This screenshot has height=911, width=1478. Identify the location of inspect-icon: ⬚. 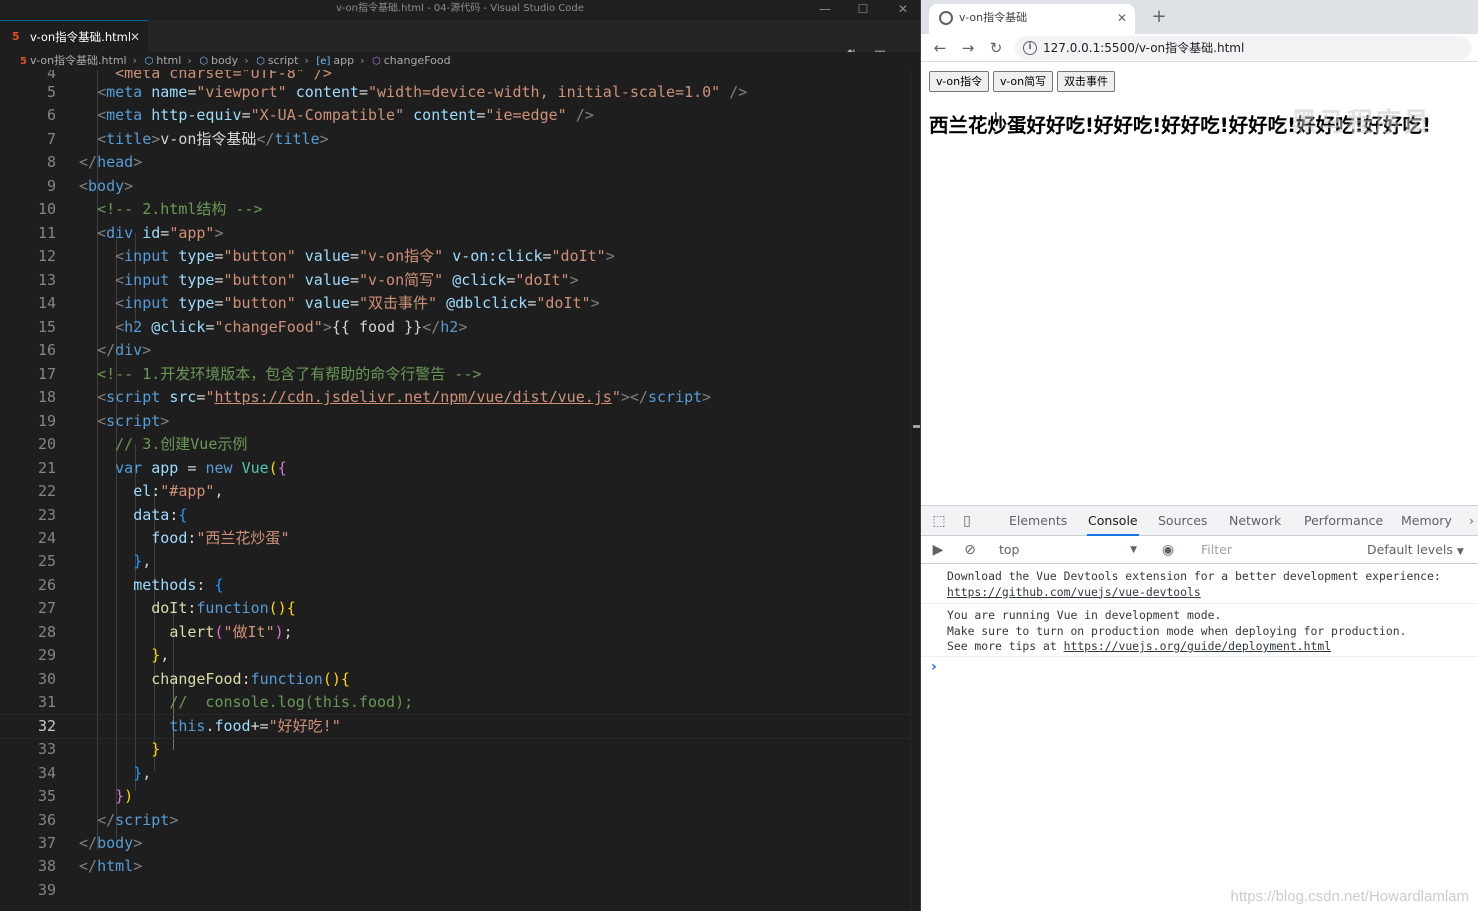
(939, 521).